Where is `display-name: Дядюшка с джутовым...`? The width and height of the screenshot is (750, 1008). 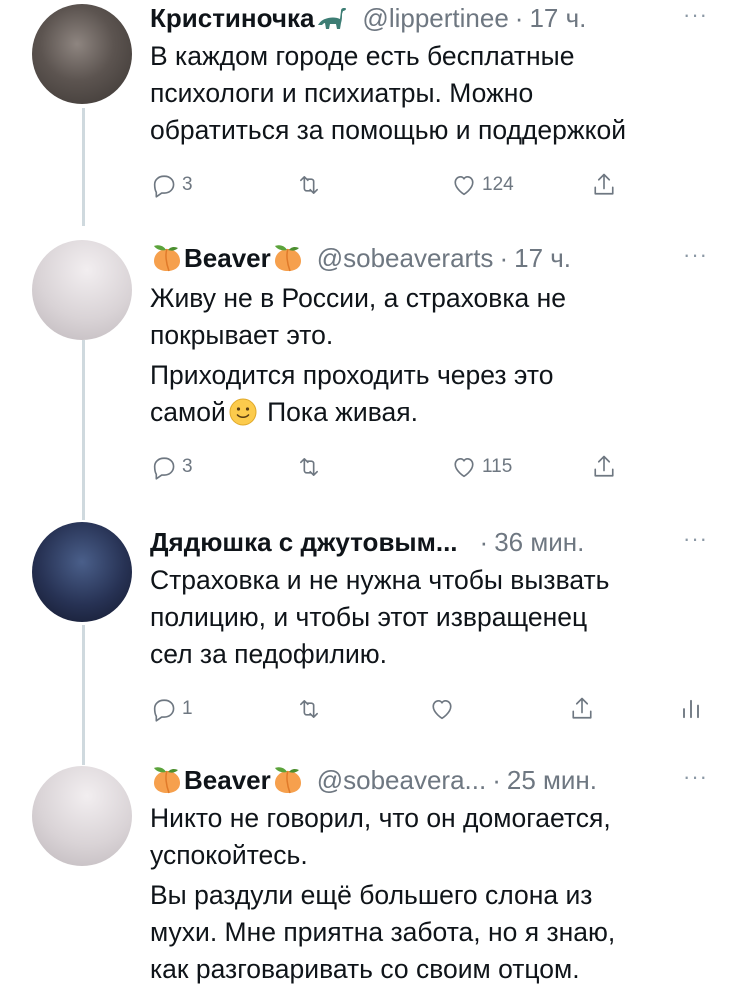
display-name: Дядюшка с джутовым... is located at coordinates (304, 542).